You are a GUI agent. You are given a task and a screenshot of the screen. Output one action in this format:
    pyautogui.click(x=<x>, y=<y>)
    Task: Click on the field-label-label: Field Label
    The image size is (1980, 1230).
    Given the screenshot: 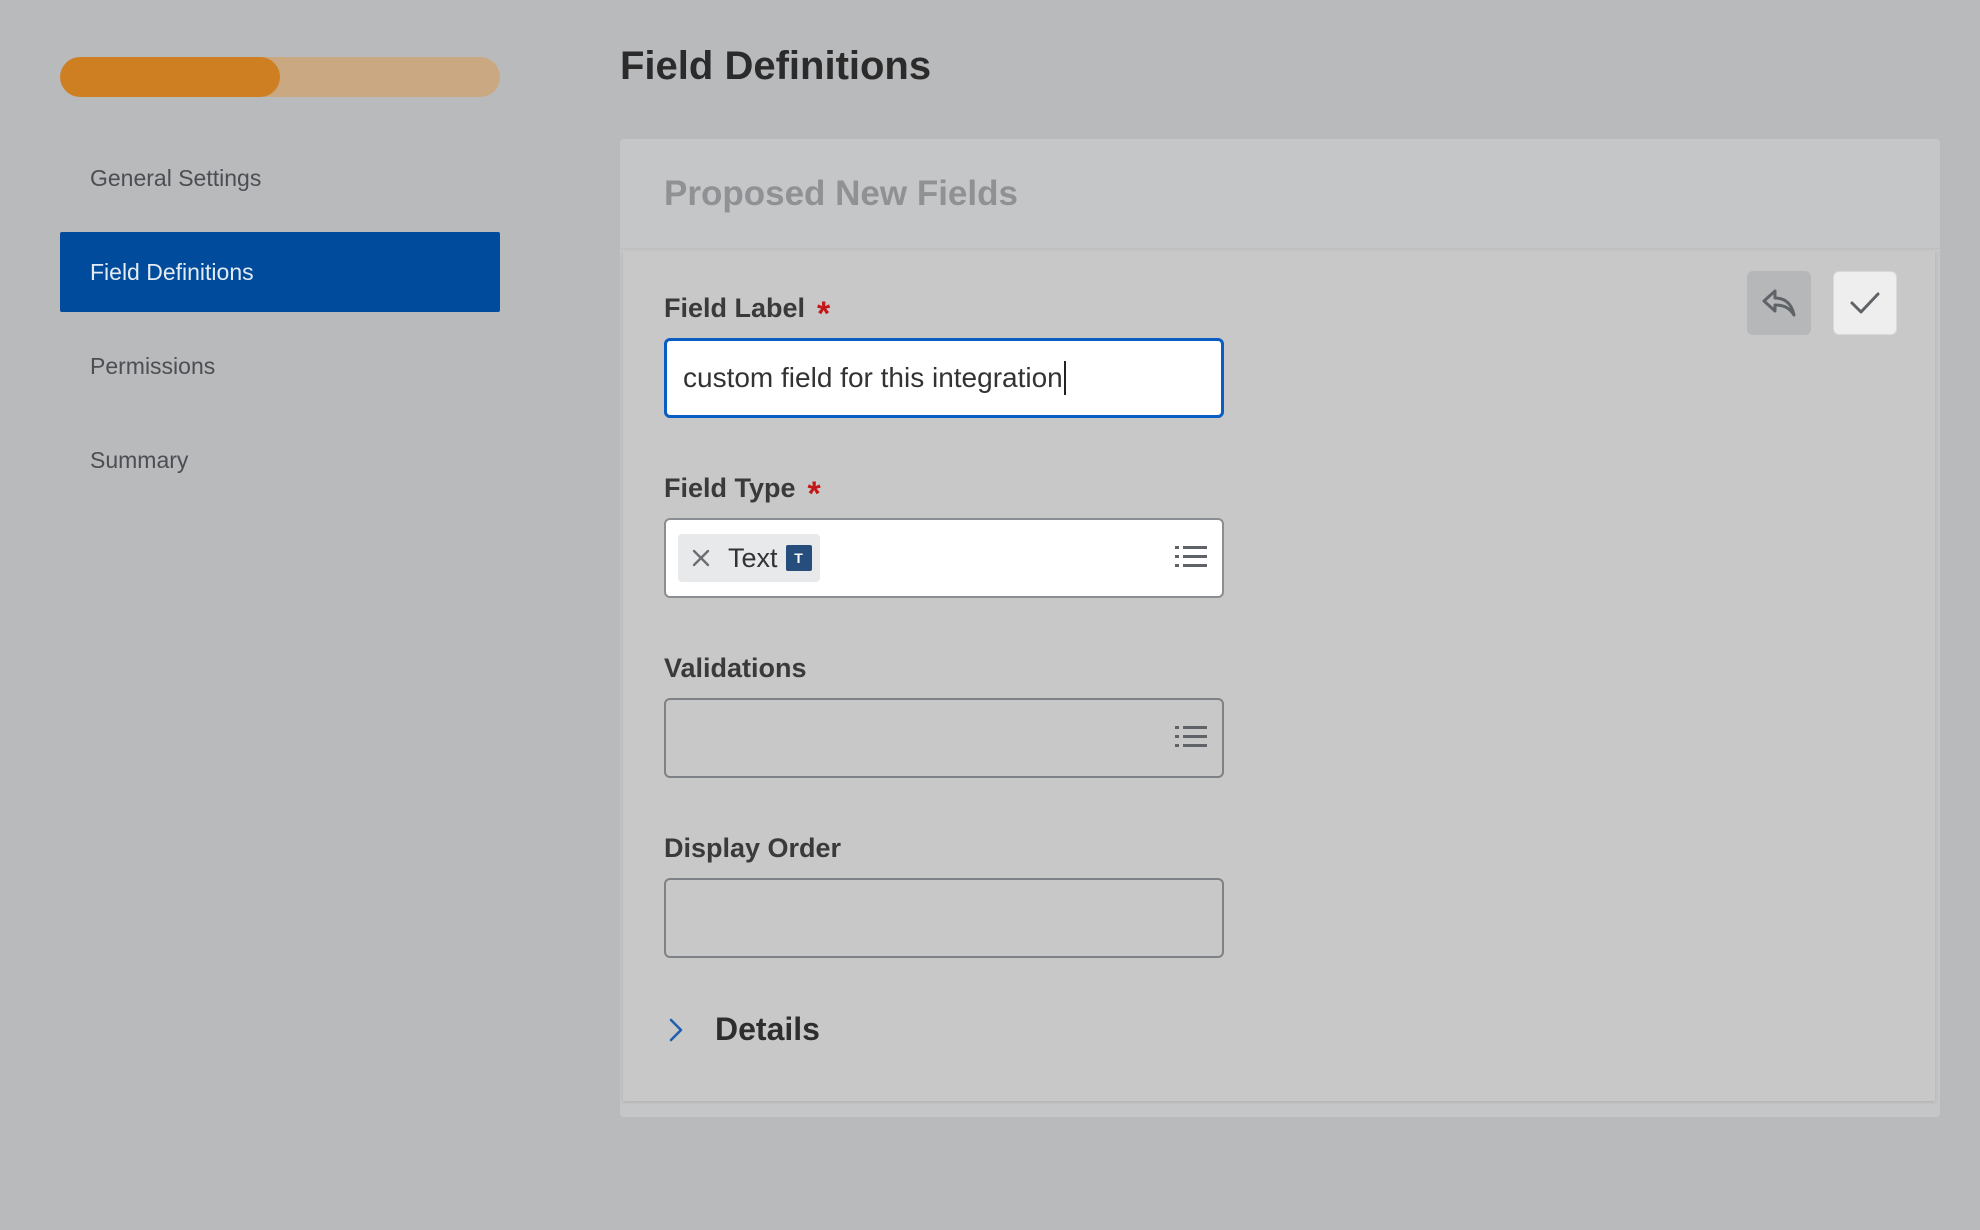 What is the action you would take?
    pyautogui.click(x=735, y=308)
    